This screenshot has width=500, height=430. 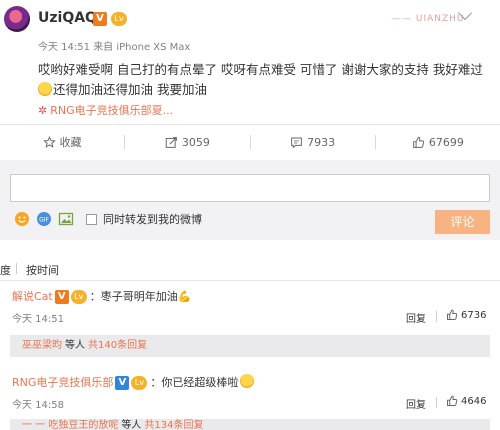 I want to click on flower-icon: ✲, so click(x=43, y=110).